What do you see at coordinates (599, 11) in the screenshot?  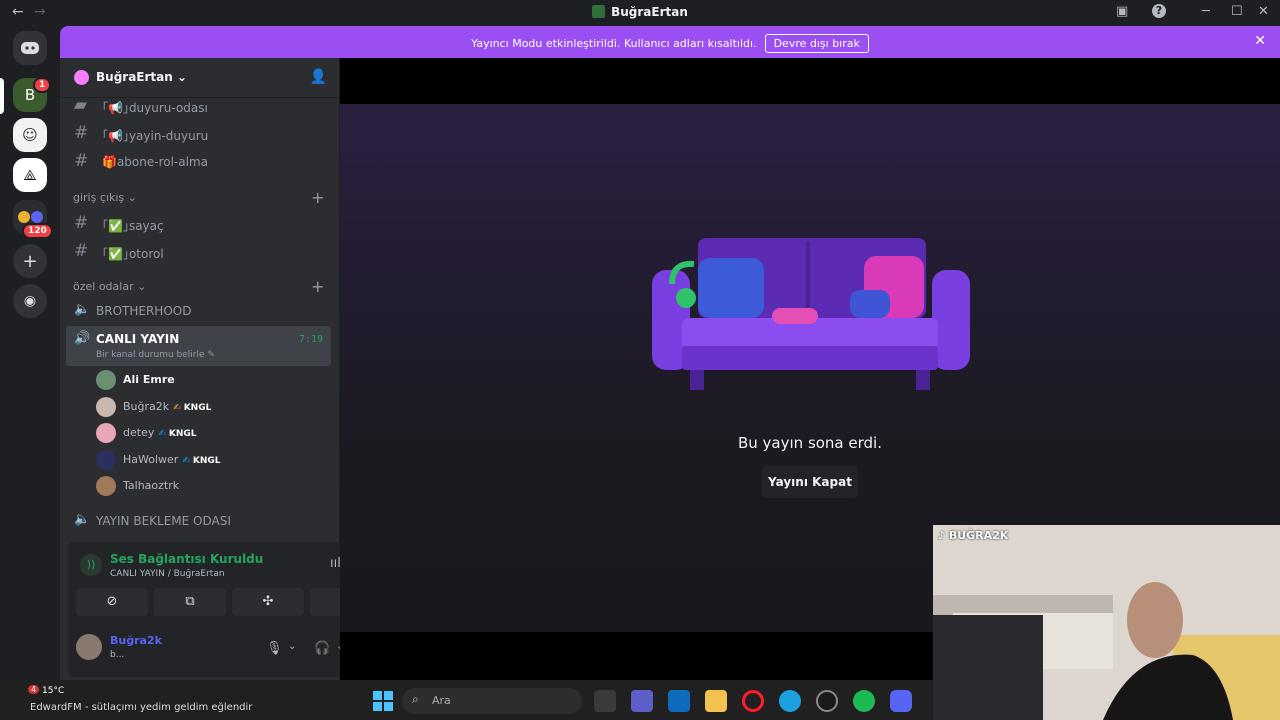 I see `server-icon` at bounding box center [599, 11].